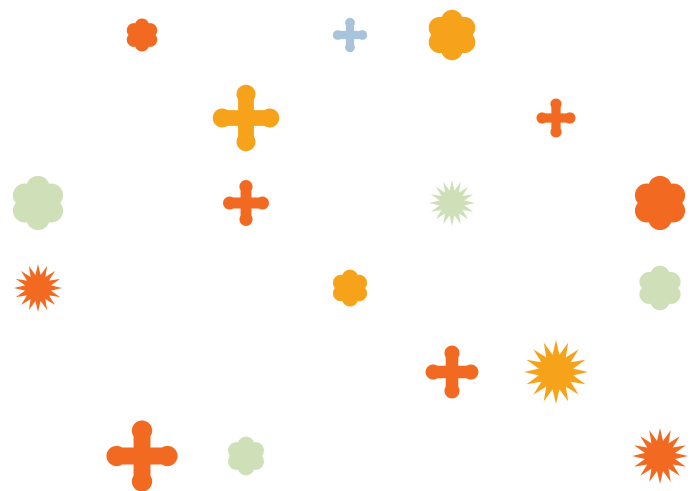 The image size is (691, 491). Describe the element at coordinates (658, 372) in the screenshot. I see `photo-team-overhead` at that location.